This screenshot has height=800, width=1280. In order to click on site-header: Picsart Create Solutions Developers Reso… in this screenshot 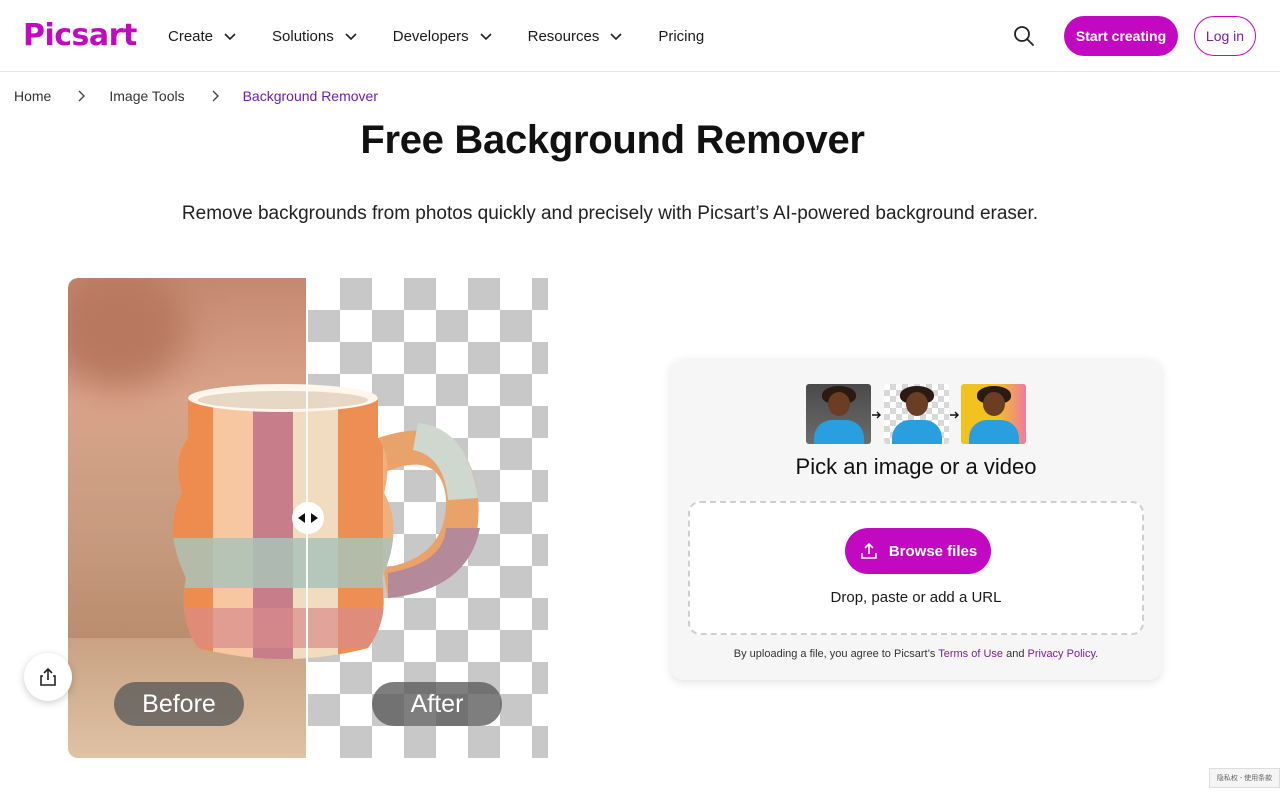, I will do `click(640, 36)`.